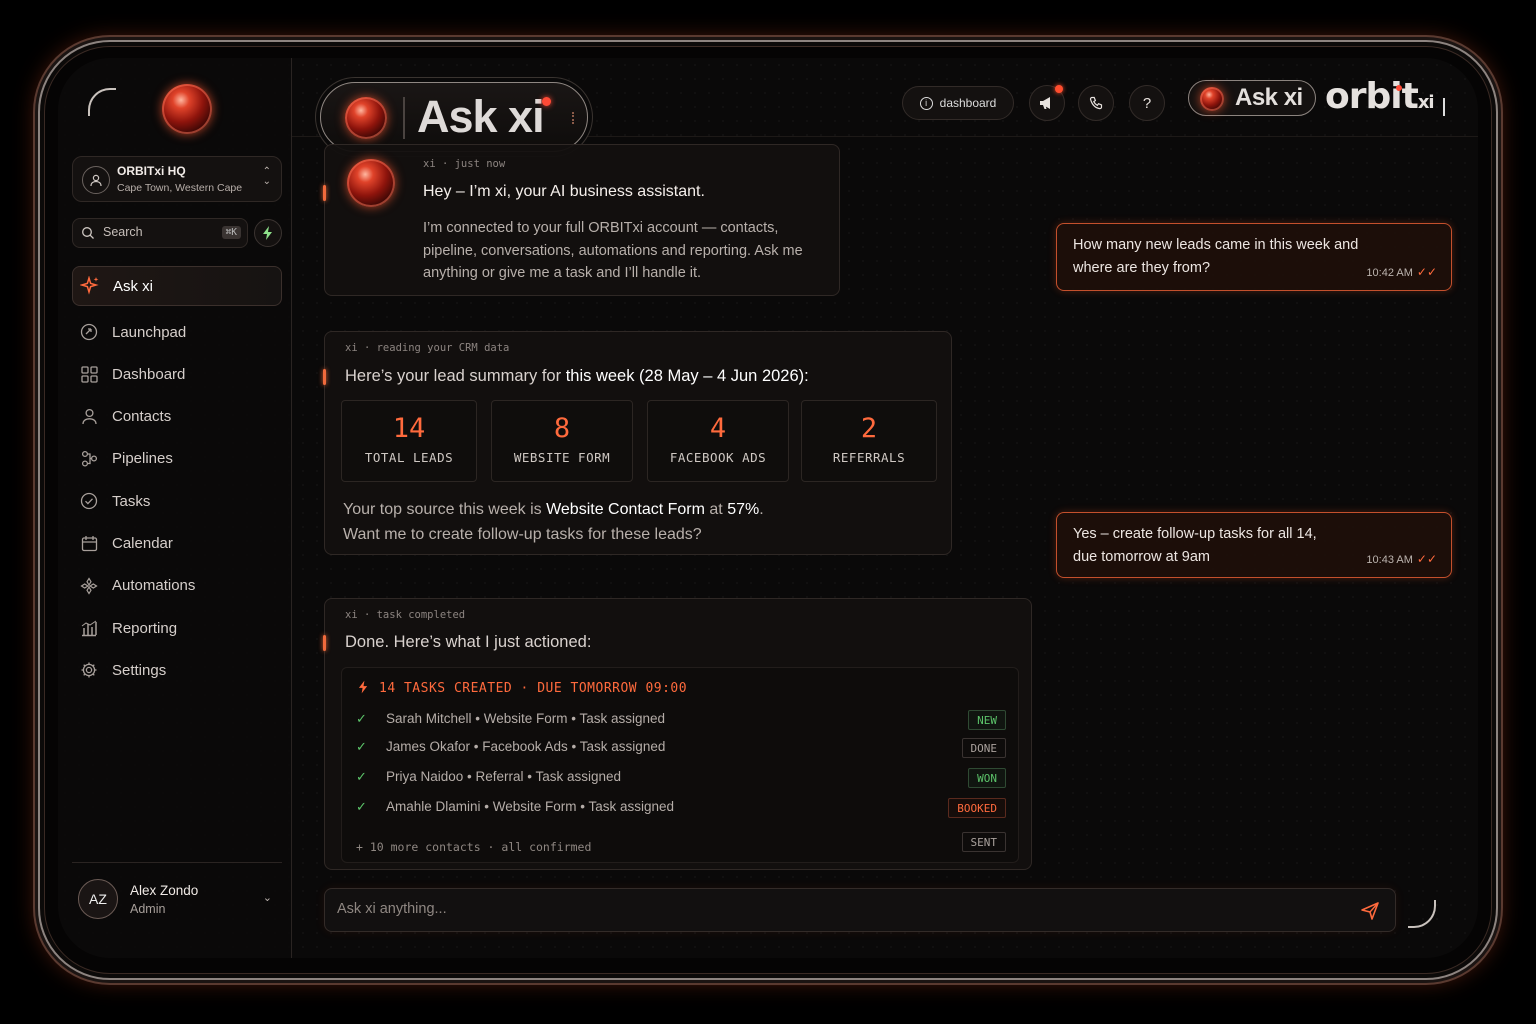  What do you see at coordinates (1389, 273) in the screenshot?
I see `time-label: 10:42 AM` at bounding box center [1389, 273].